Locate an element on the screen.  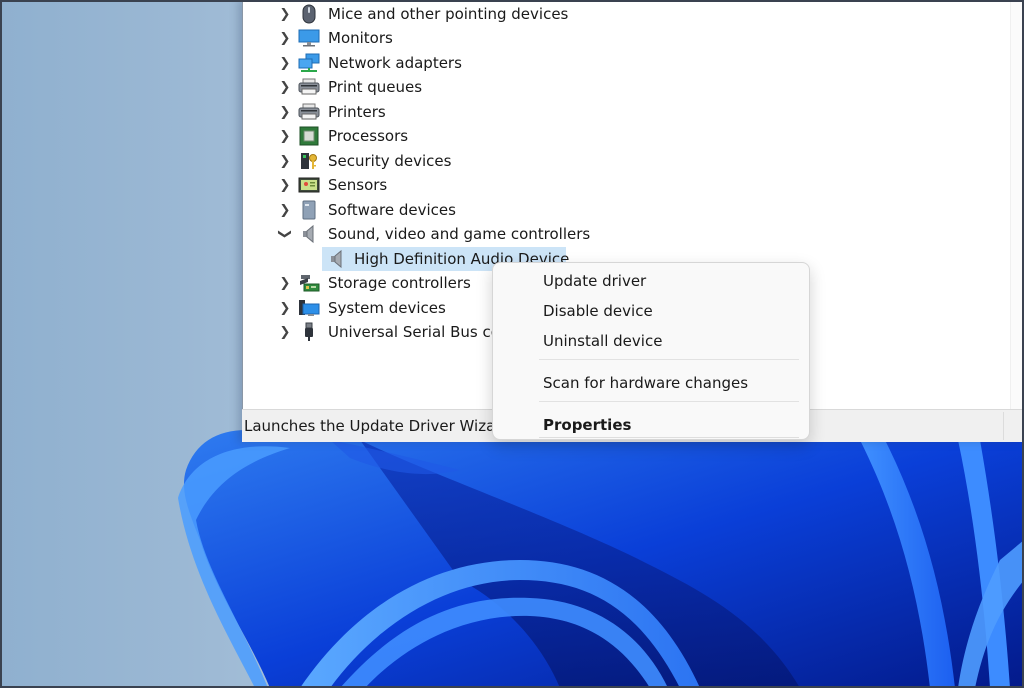
menu-item-properties: Properties is located at coordinates (671, 425).